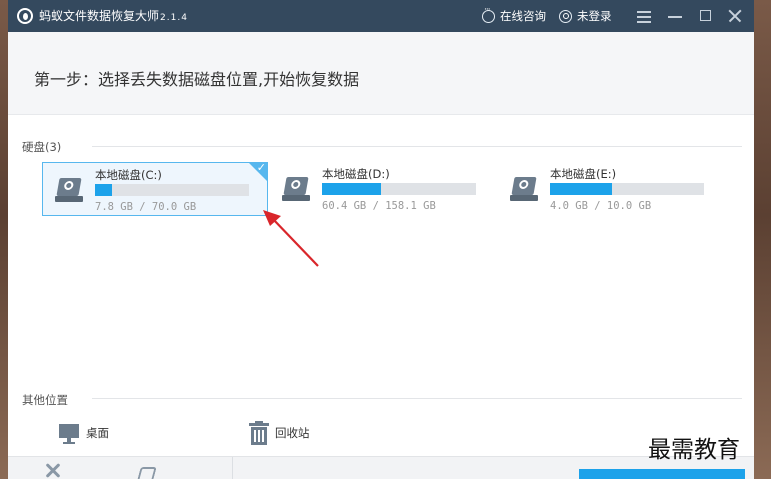 Image resolution: width=771 pixels, height=479 pixels. I want to click on login-button: 未登录, so click(585, 16).